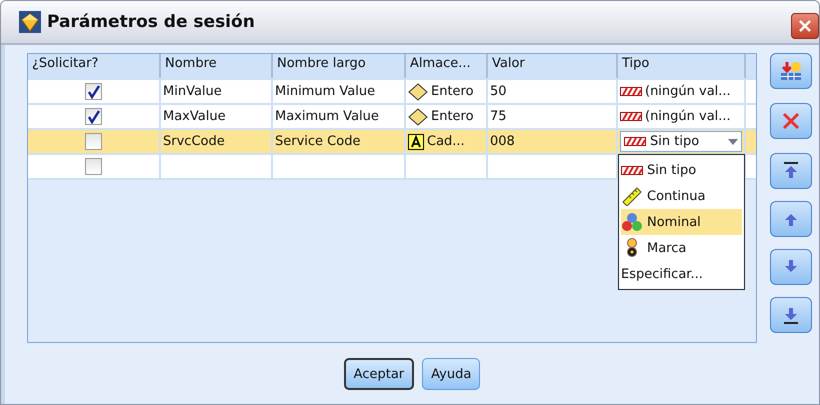 The height and width of the screenshot is (405, 820). I want to click on table-cell: 50, so click(498, 91).